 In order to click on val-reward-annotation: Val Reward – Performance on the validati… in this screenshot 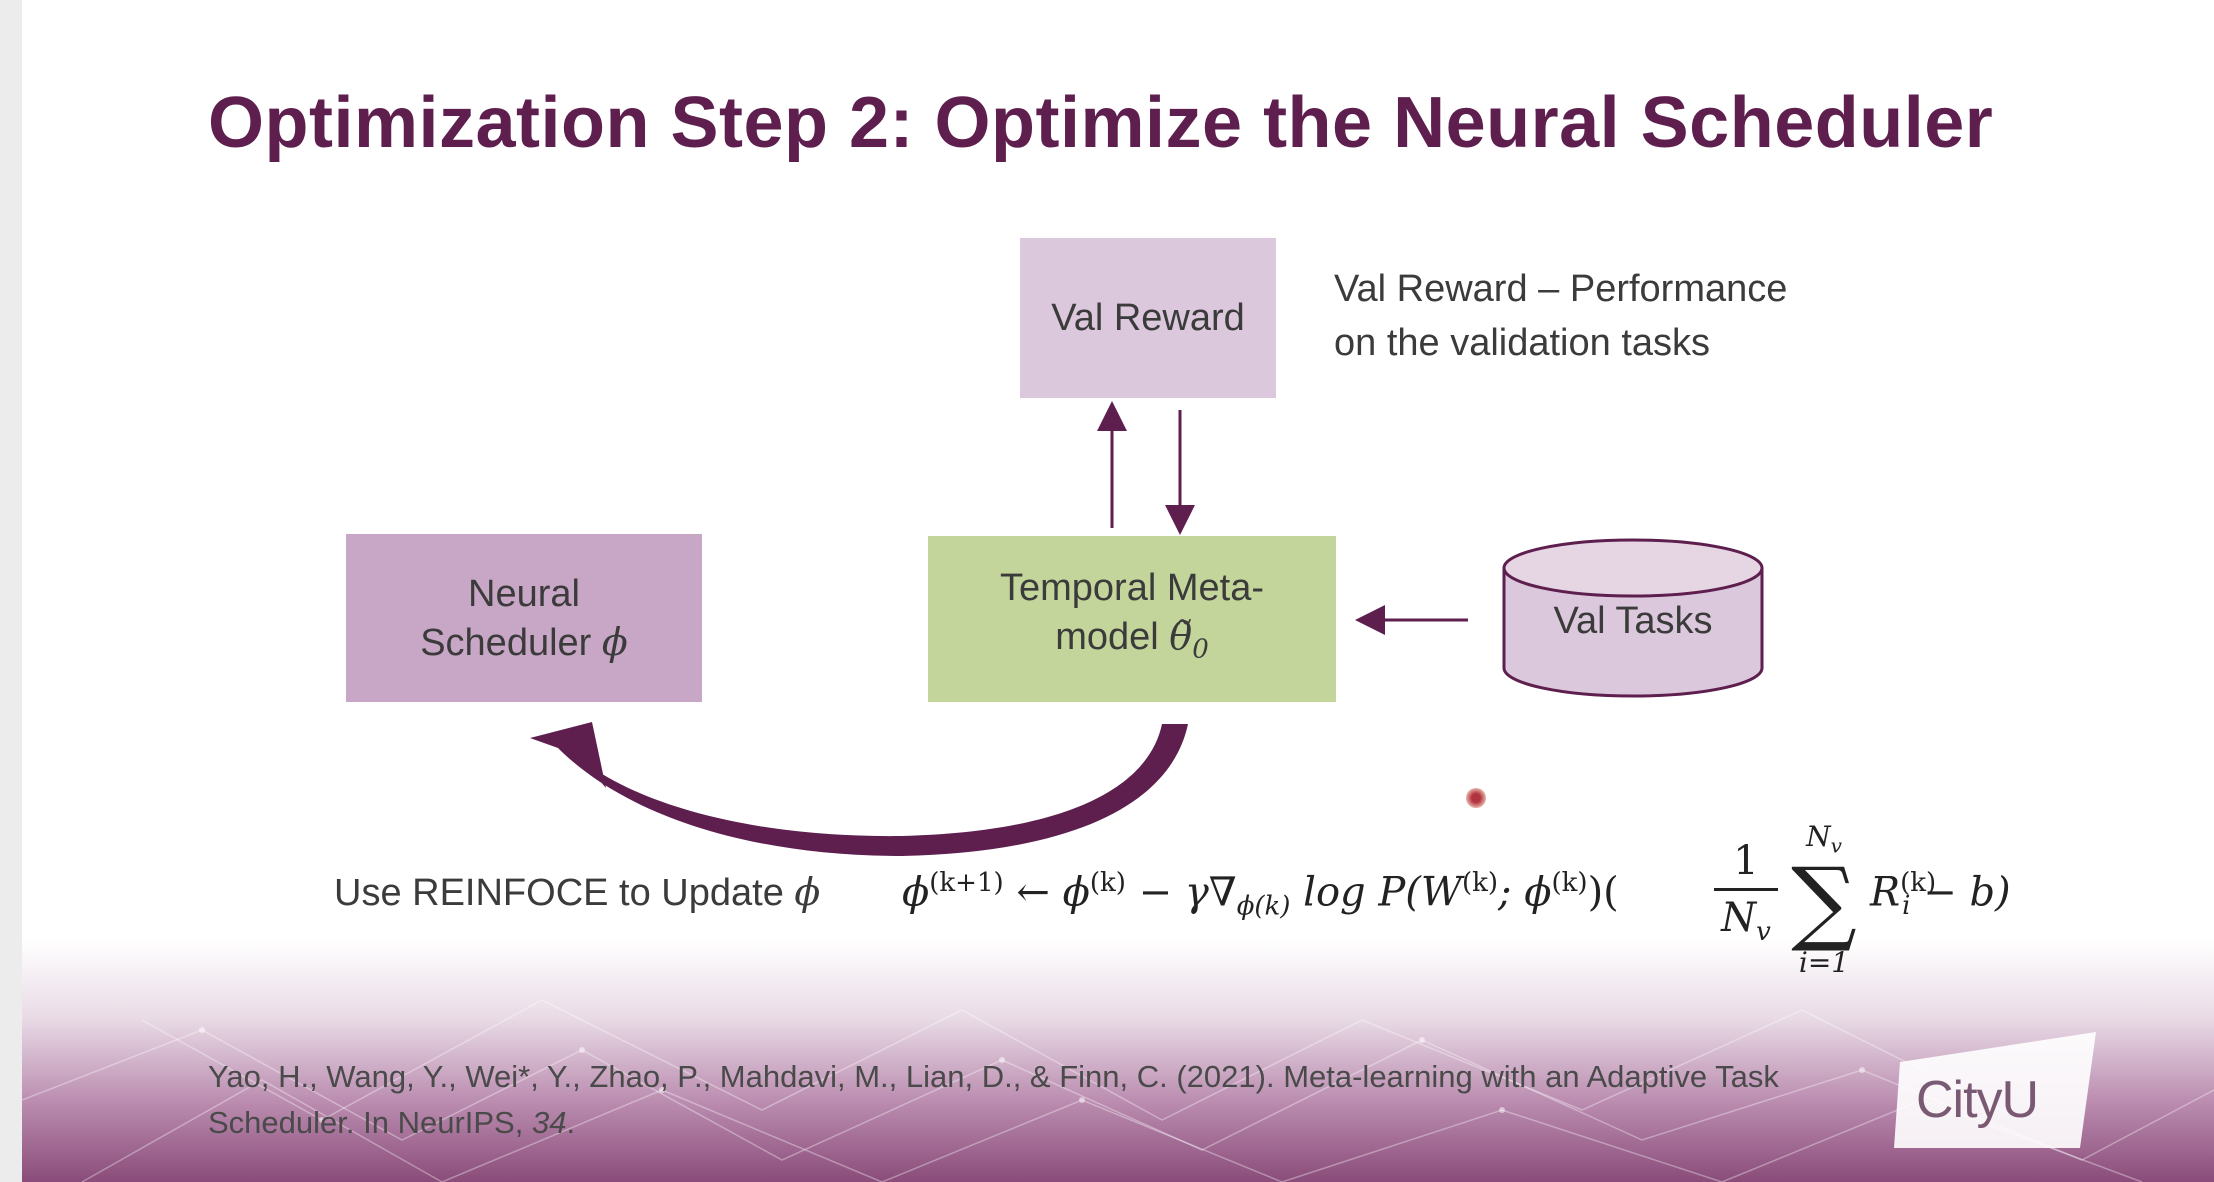, I will do `click(1604, 316)`.